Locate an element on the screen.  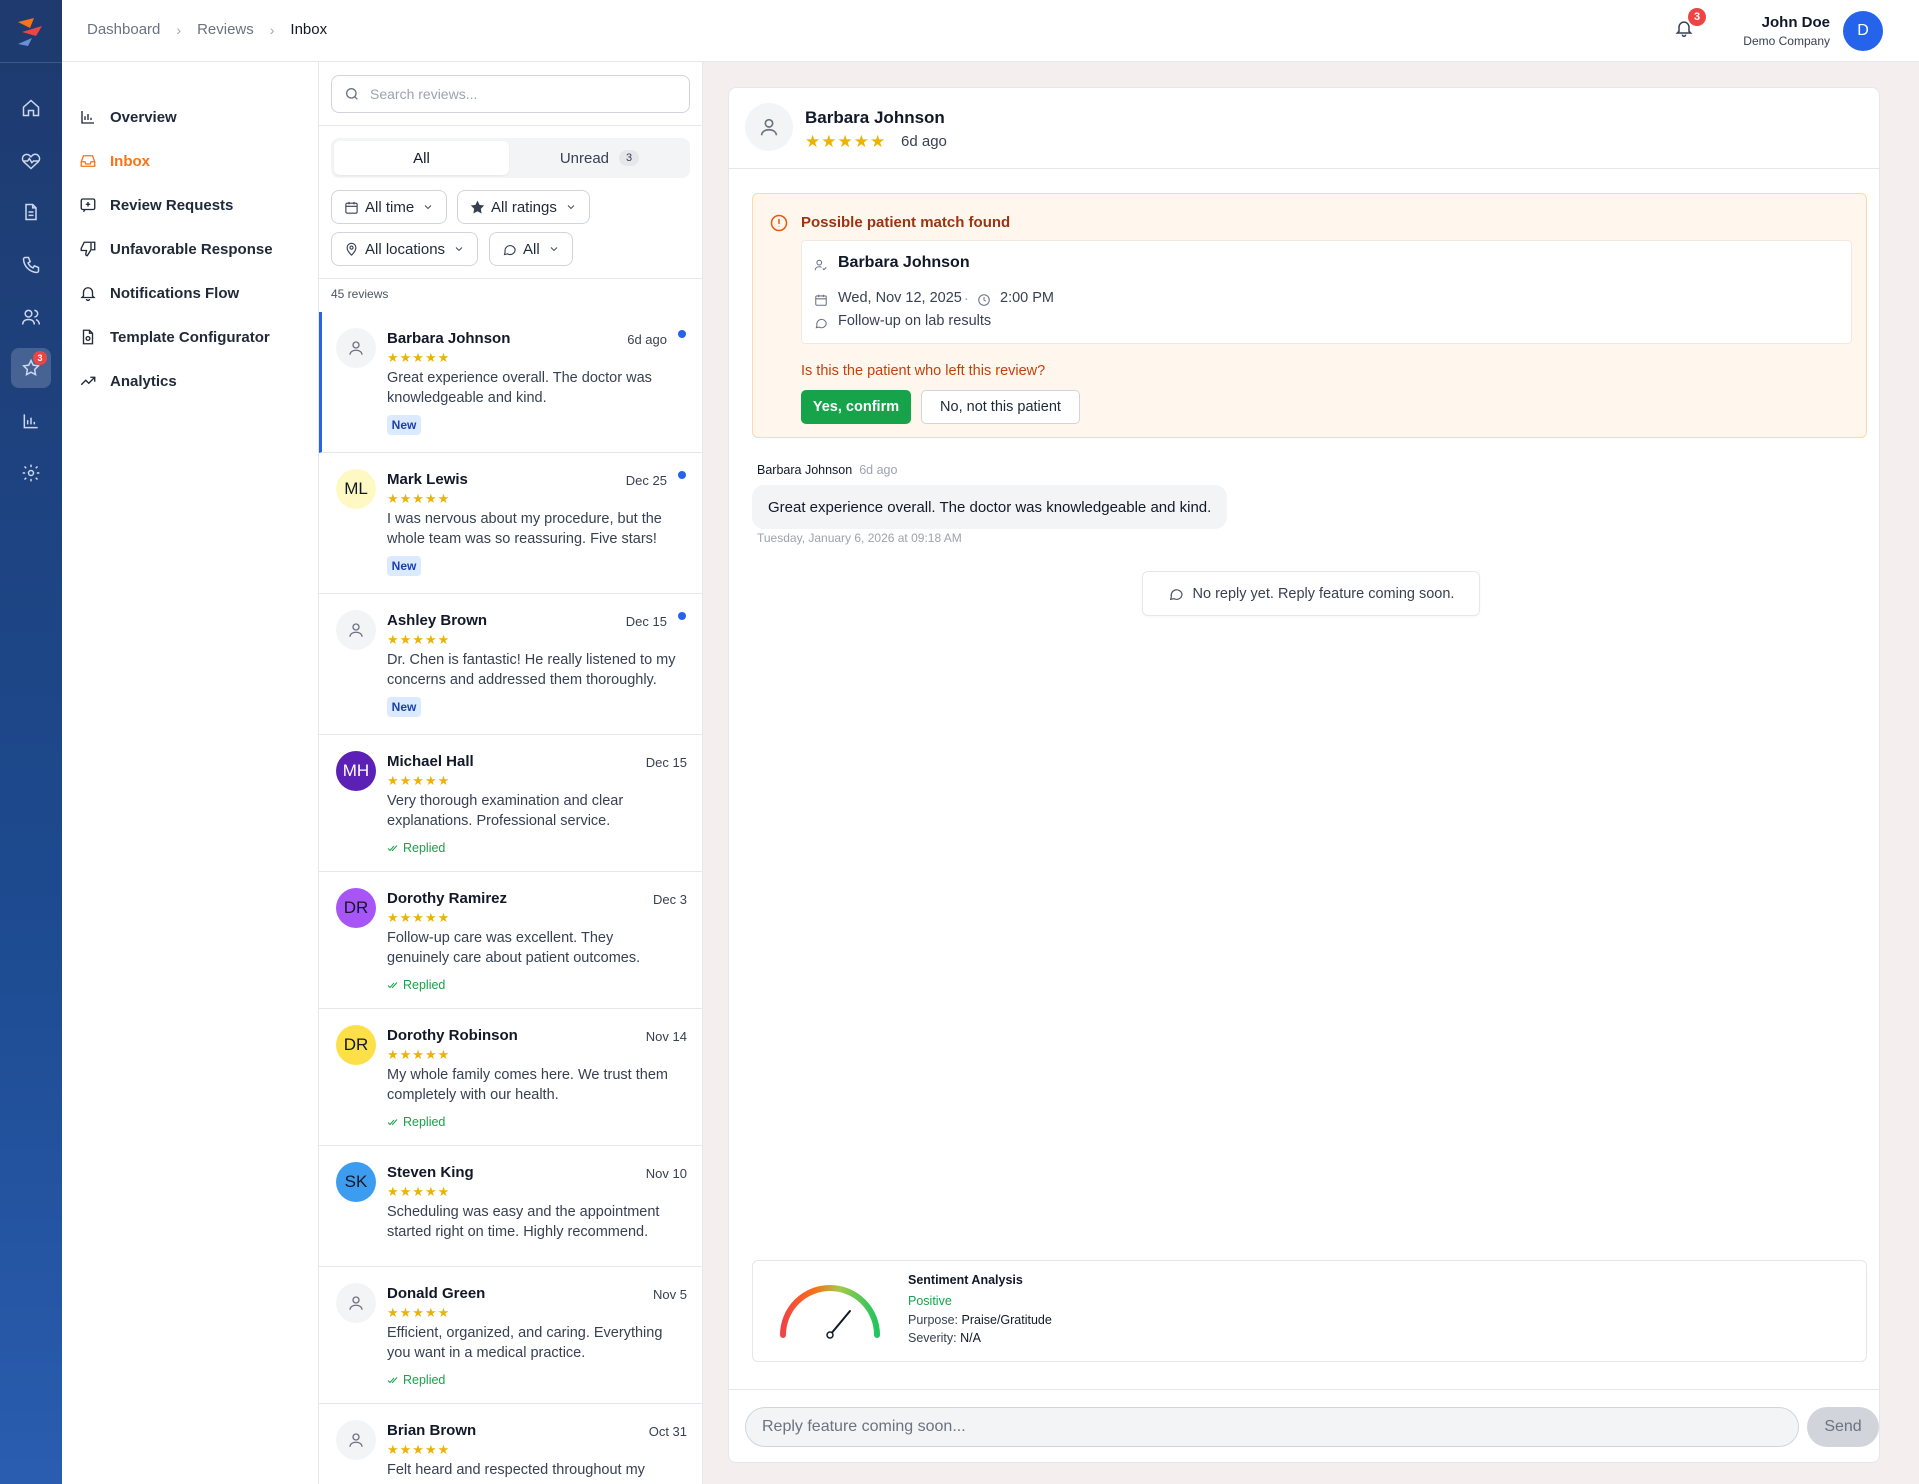
nav-item-label: Unfavorable Response is located at coordinates (191, 249).